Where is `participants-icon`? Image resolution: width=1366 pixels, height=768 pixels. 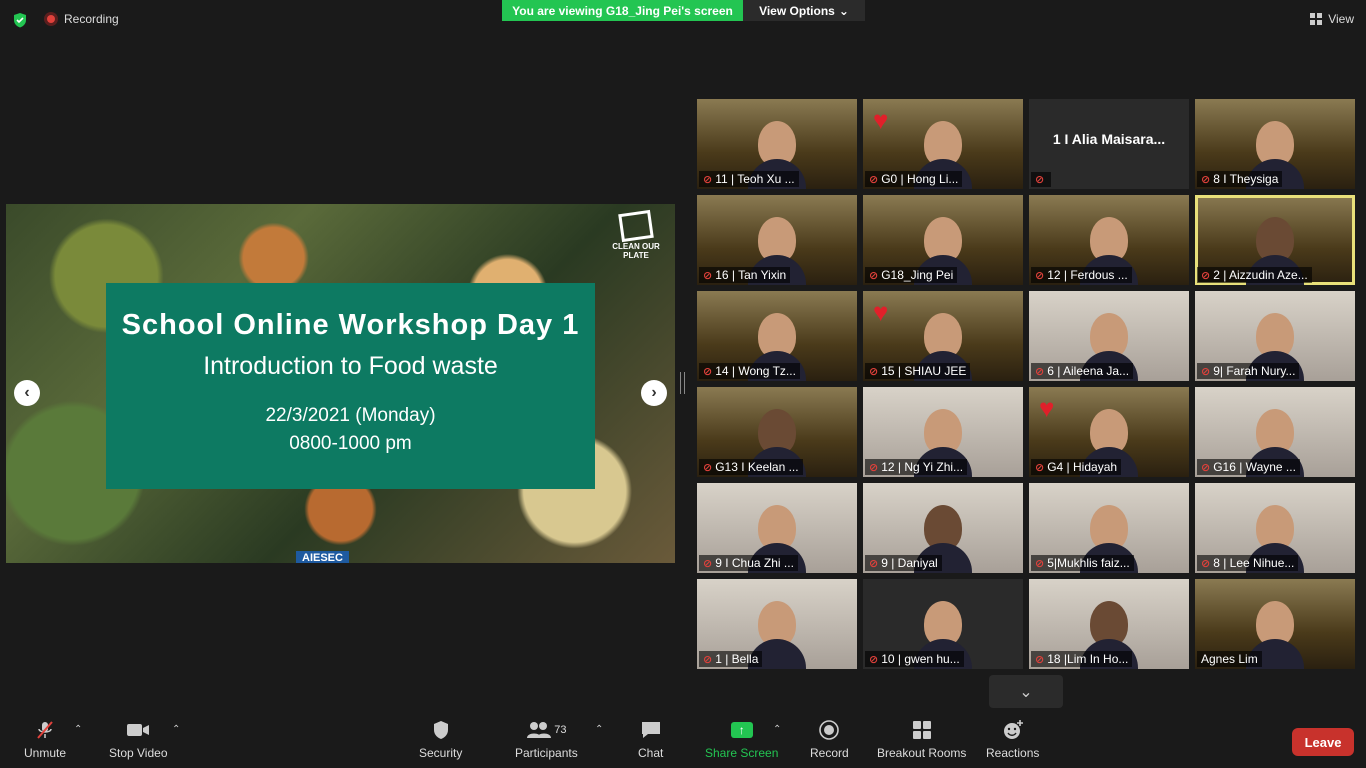 participants-icon is located at coordinates (539, 730).